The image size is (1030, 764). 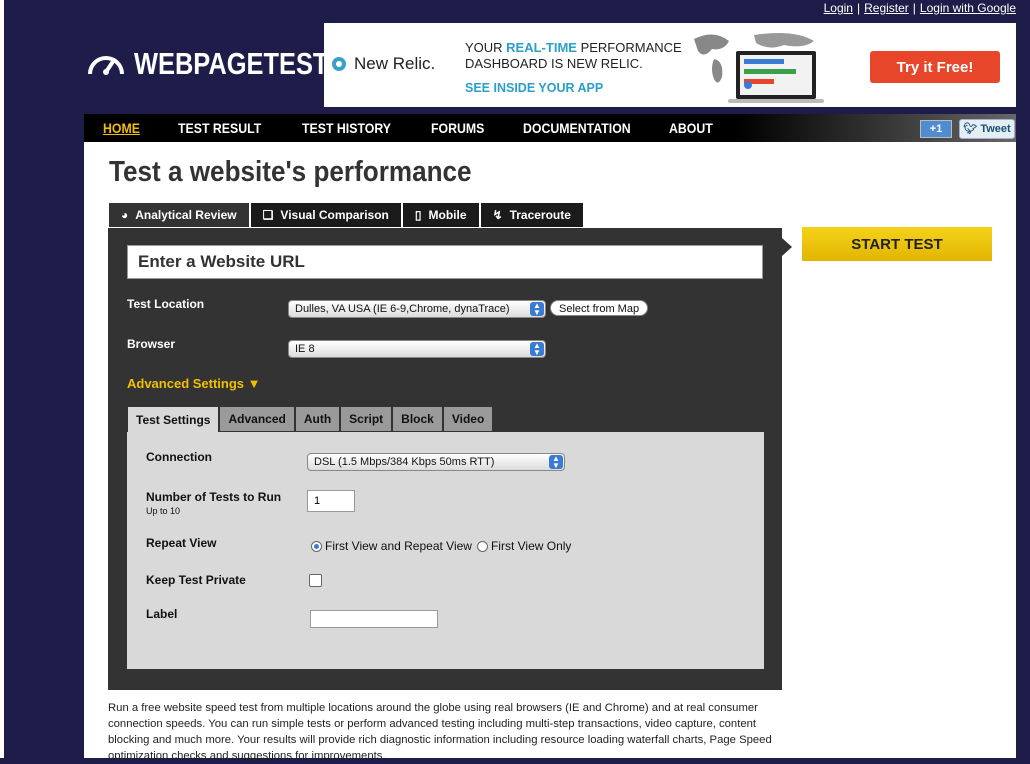 What do you see at coordinates (186, 215) in the screenshot?
I see `tab-label: Analytical Review` at bounding box center [186, 215].